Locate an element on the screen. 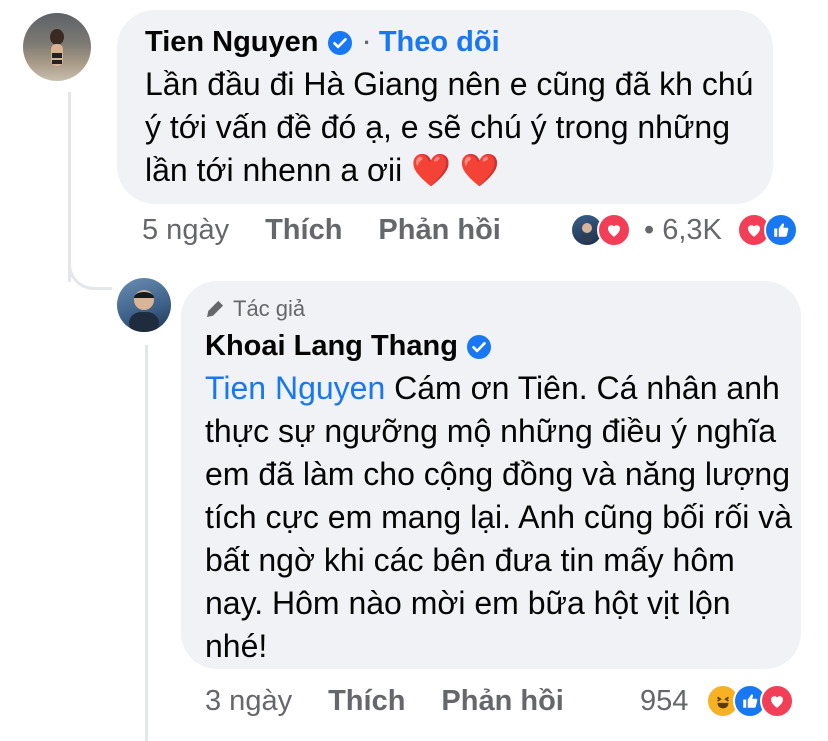 Image resolution: width=828 pixels, height=741 pixels. reaction-count: • 6,3K is located at coordinates (683, 230).